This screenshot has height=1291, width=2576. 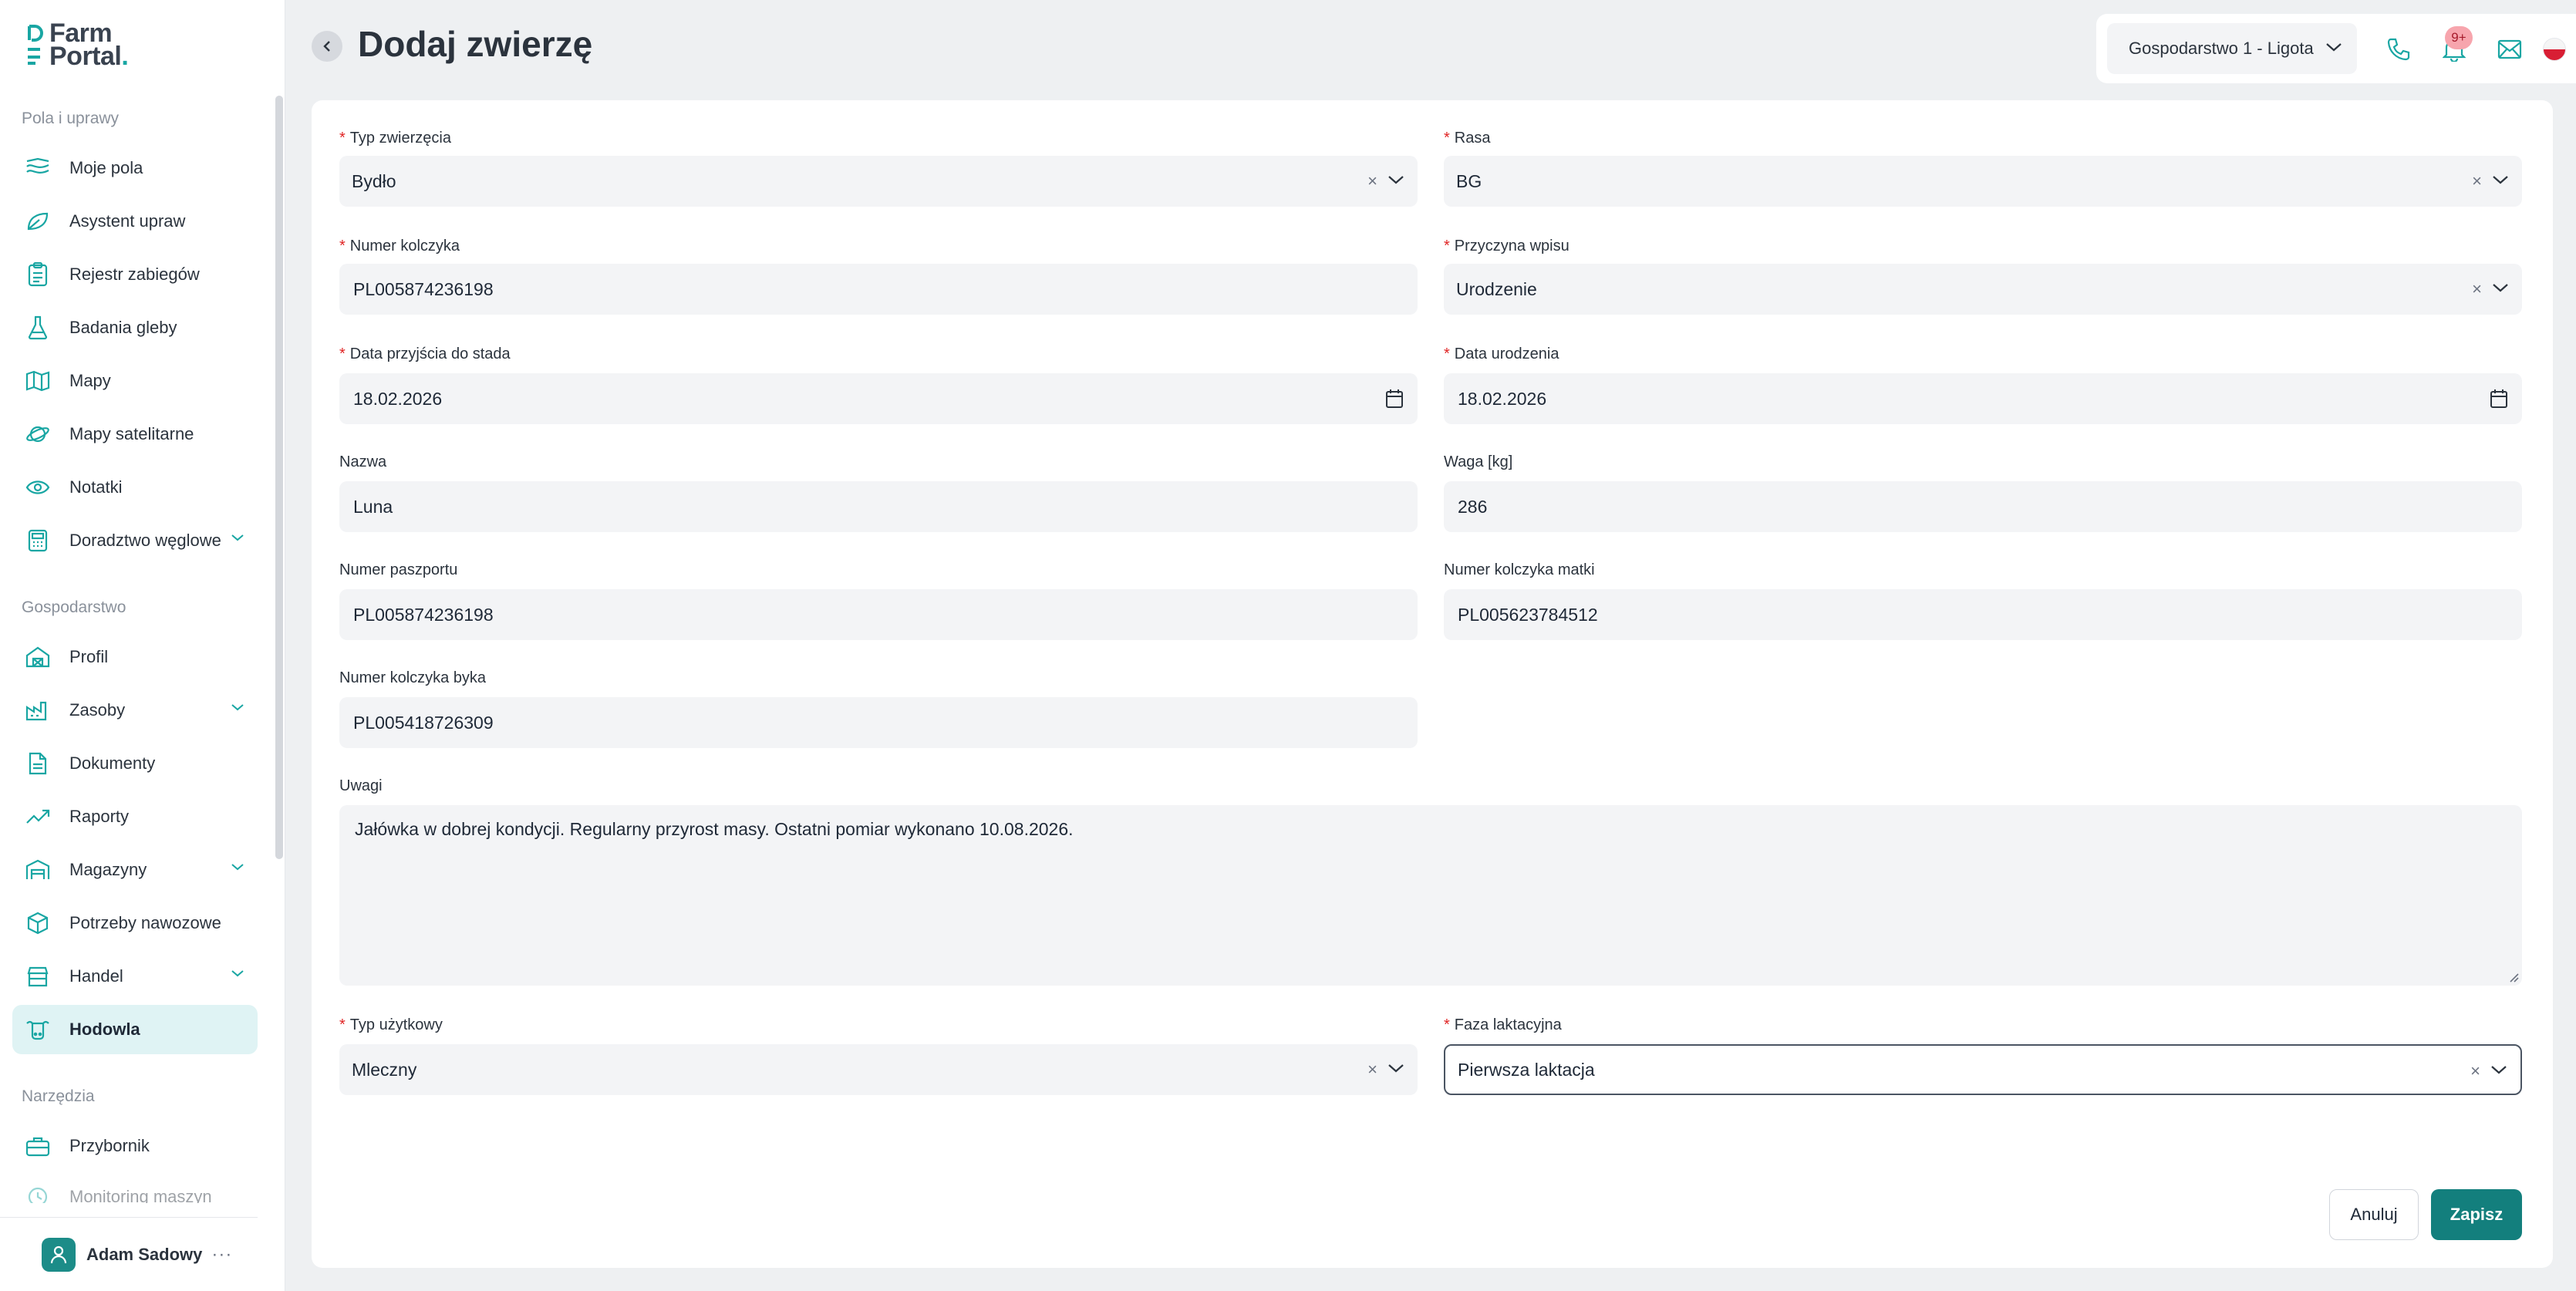 I want to click on breed-label: * Rasa, so click(x=1467, y=138).